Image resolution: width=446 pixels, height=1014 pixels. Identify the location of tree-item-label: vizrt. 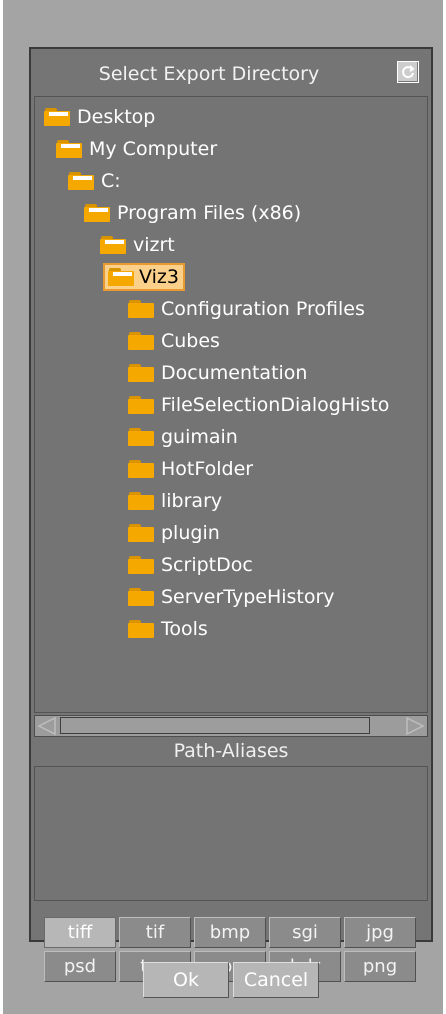
(154, 245).